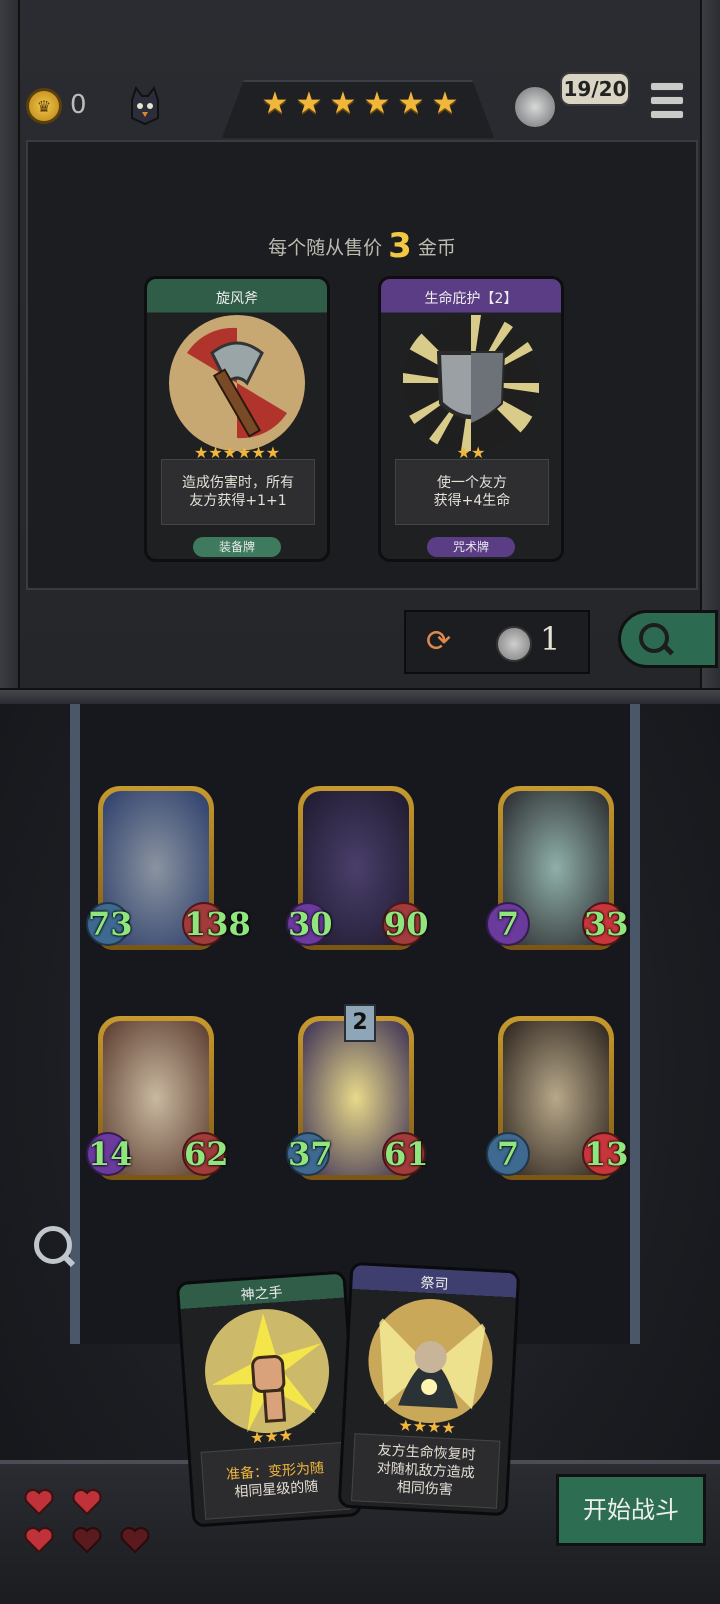 The width and height of the screenshot is (720, 1604). I want to click on gold-count: 0, so click(78, 105).